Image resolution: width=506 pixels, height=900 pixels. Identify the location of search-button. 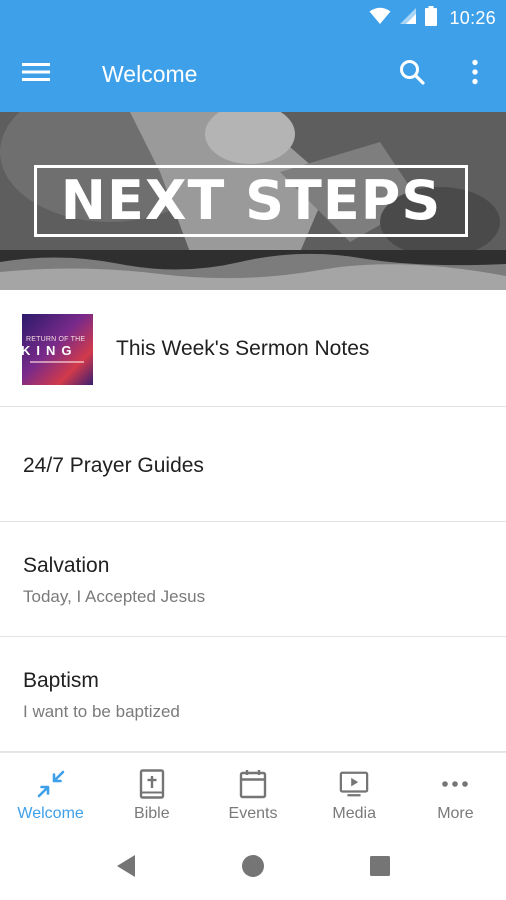
(412, 74).